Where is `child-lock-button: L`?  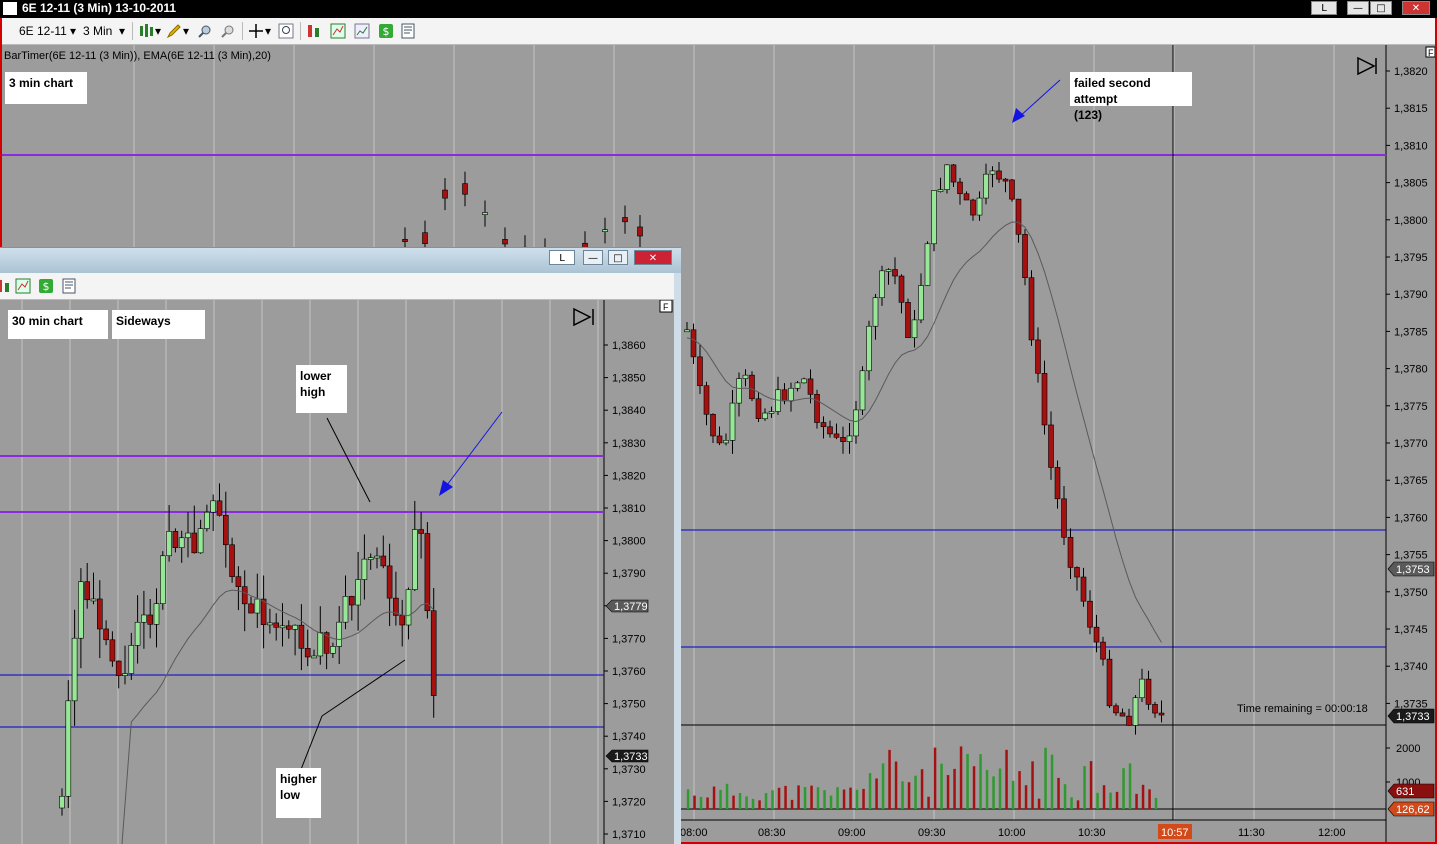 child-lock-button: L is located at coordinates (562, 257).